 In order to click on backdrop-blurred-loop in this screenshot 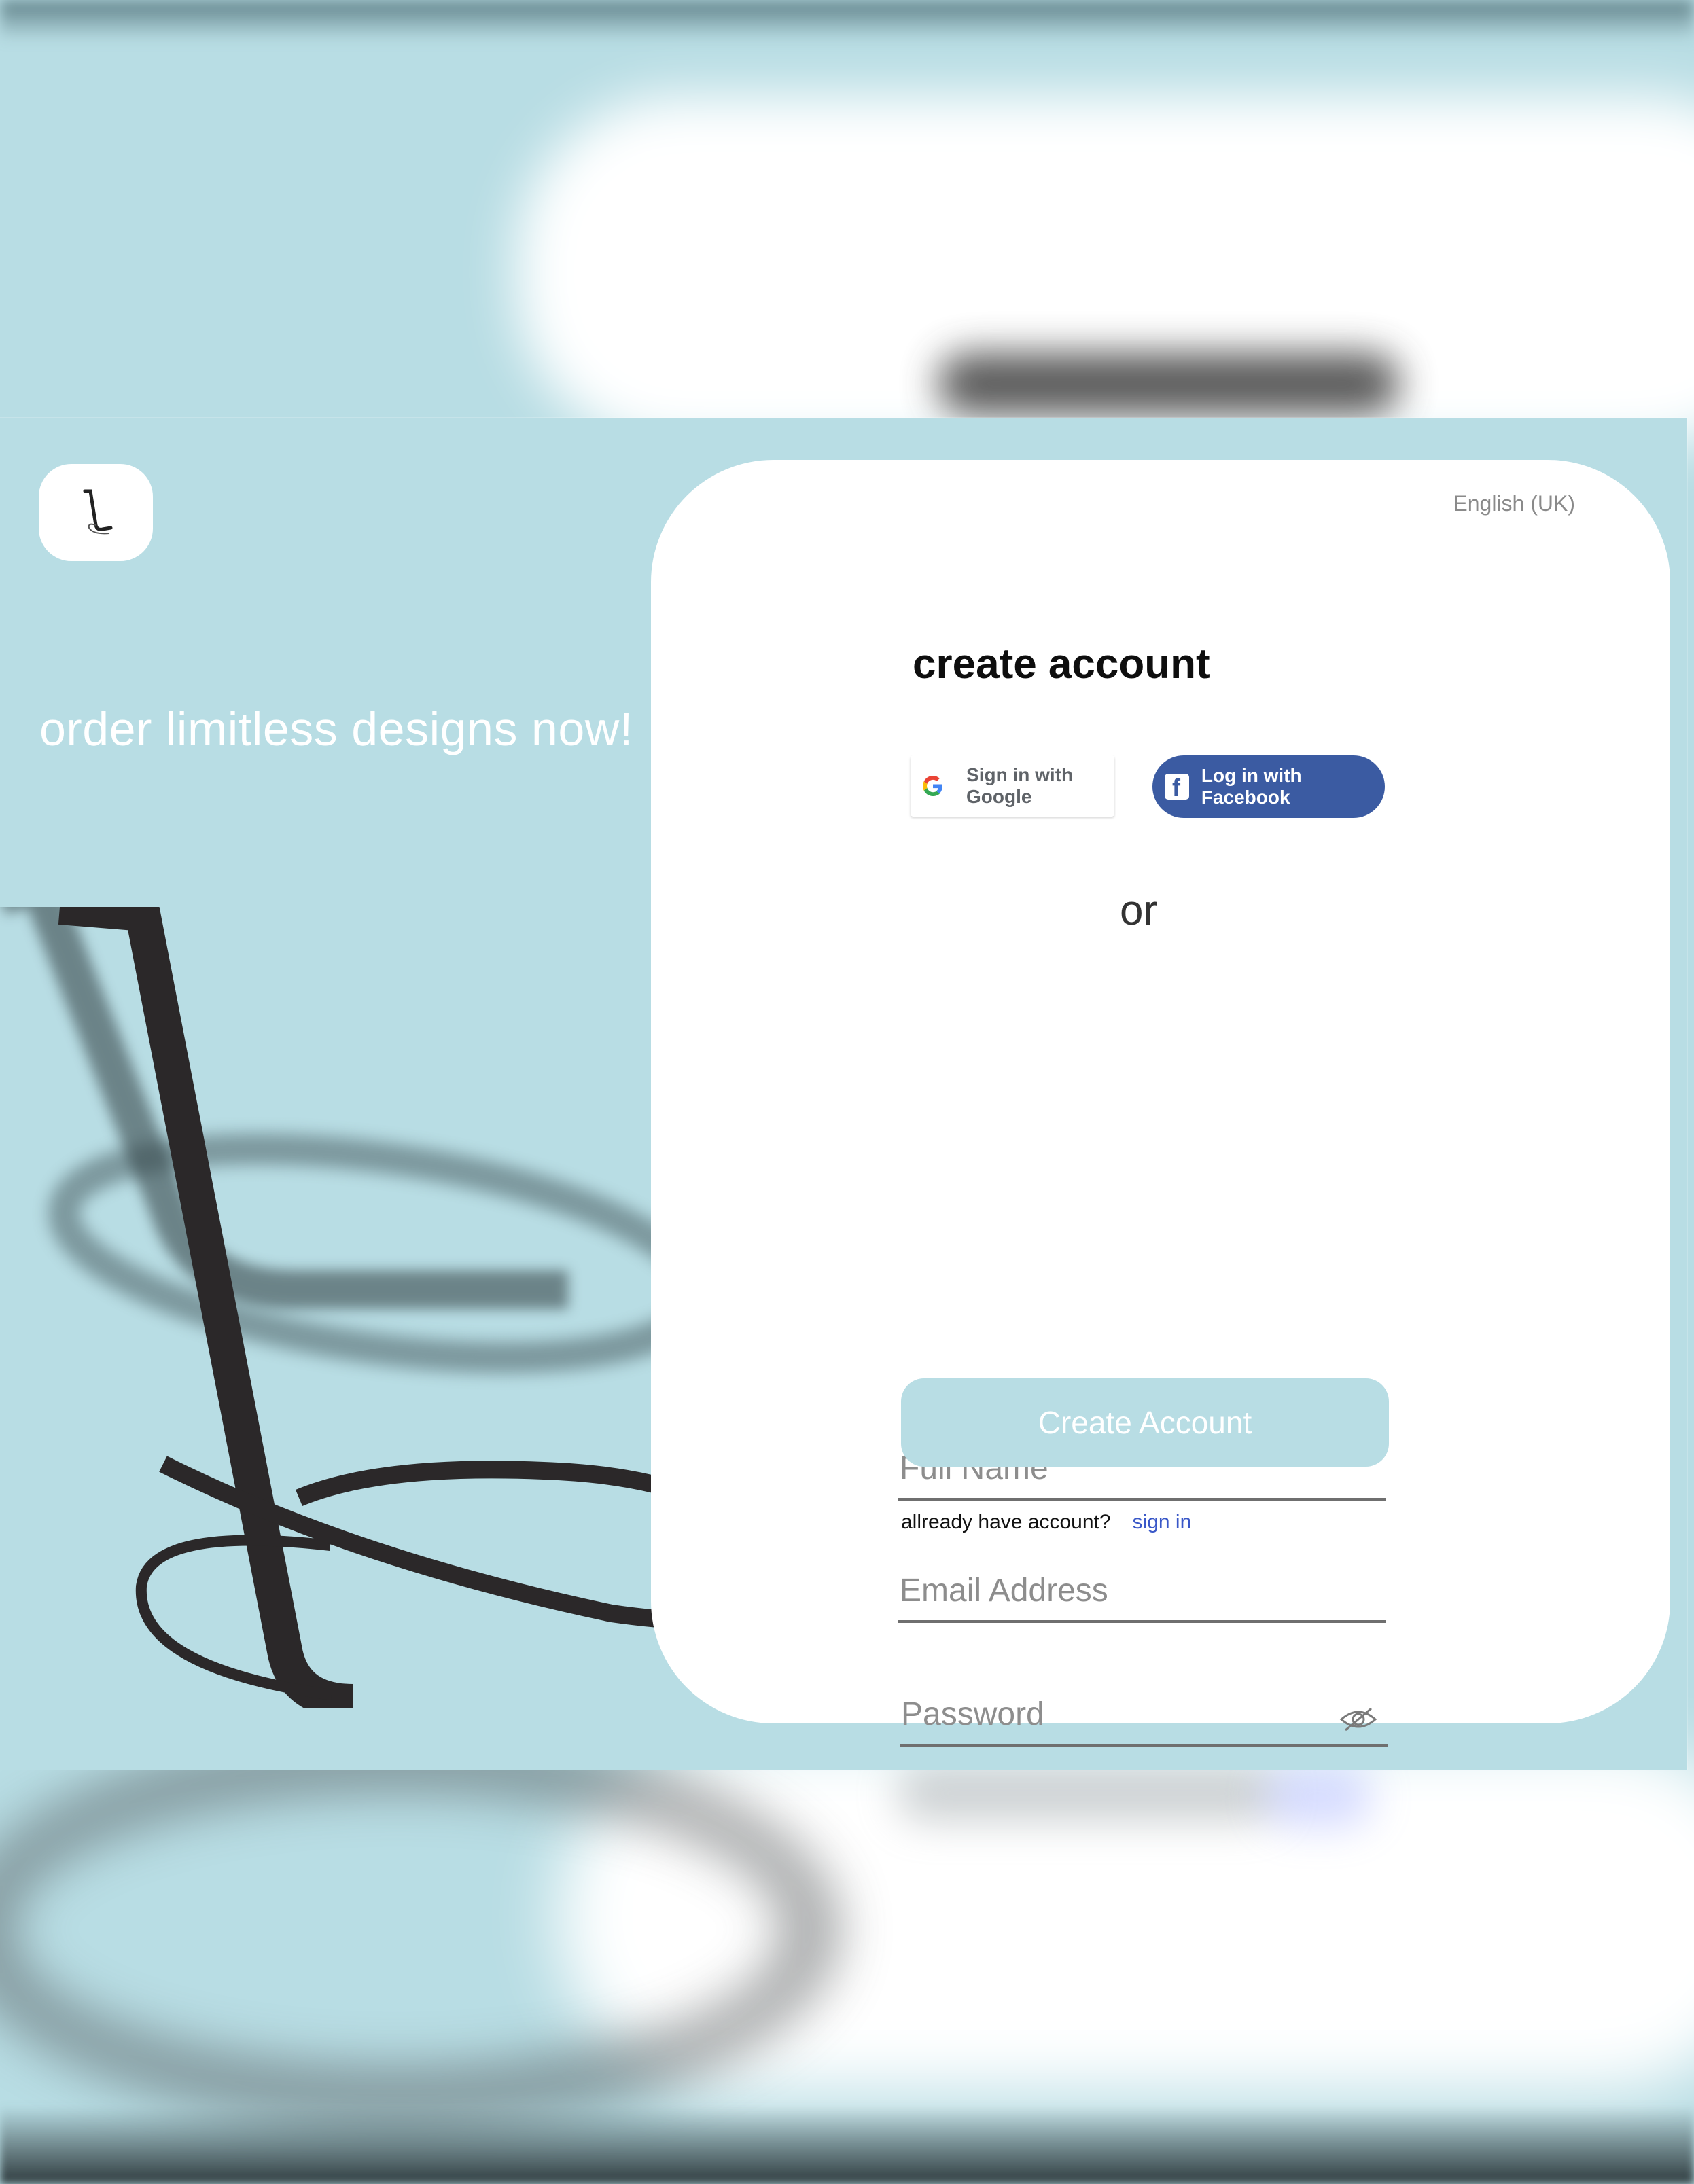, I will do `click(418, 1929)`.